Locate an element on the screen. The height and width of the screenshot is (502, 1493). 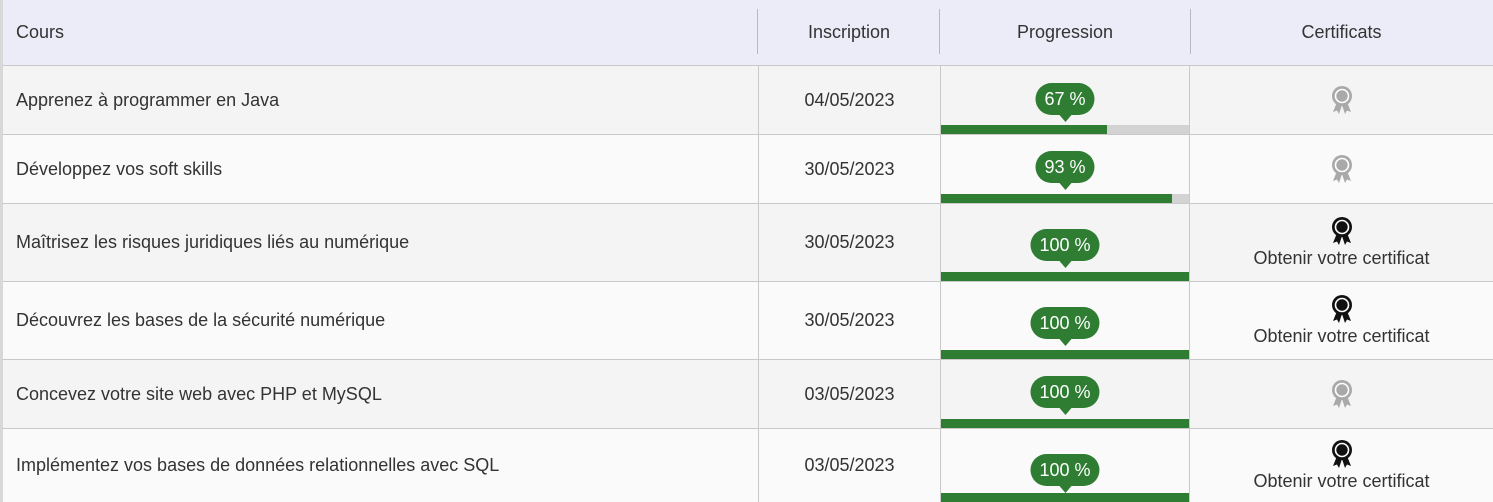
course-title: Apprenez à programmer en Java is located at coordinates (380, 100).